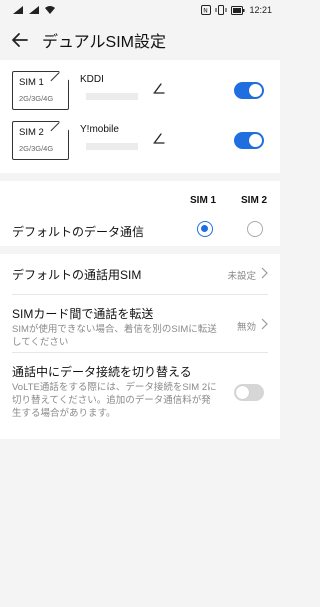  What do you see at coordinates (77, 275) in the screenshot?
I see `setting-label: デフォルトの通話用SIM` at bounding box center [77, 275].